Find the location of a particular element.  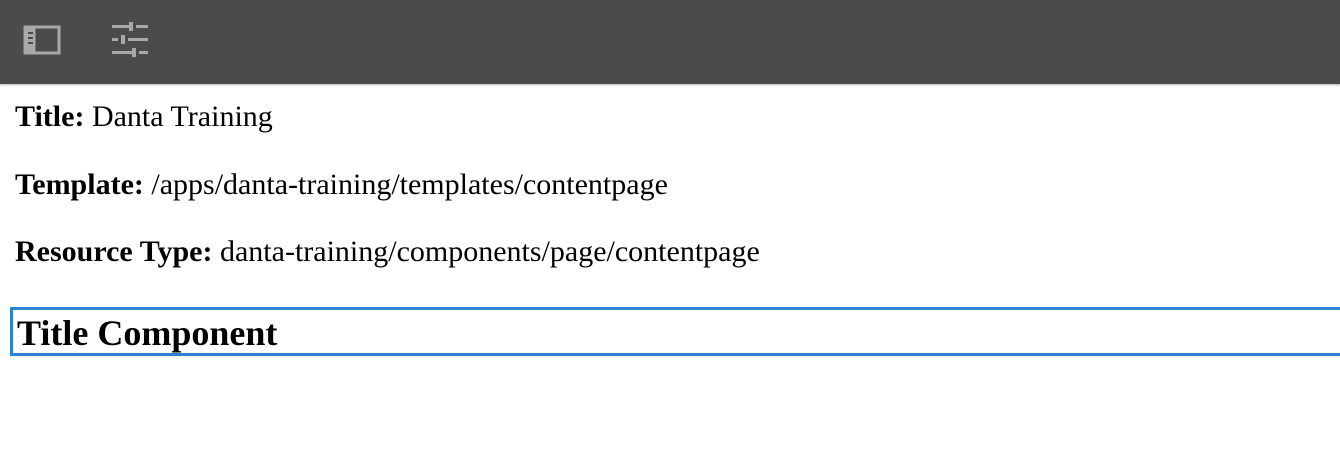

page-properties-button is located at coordinates (130, 40).